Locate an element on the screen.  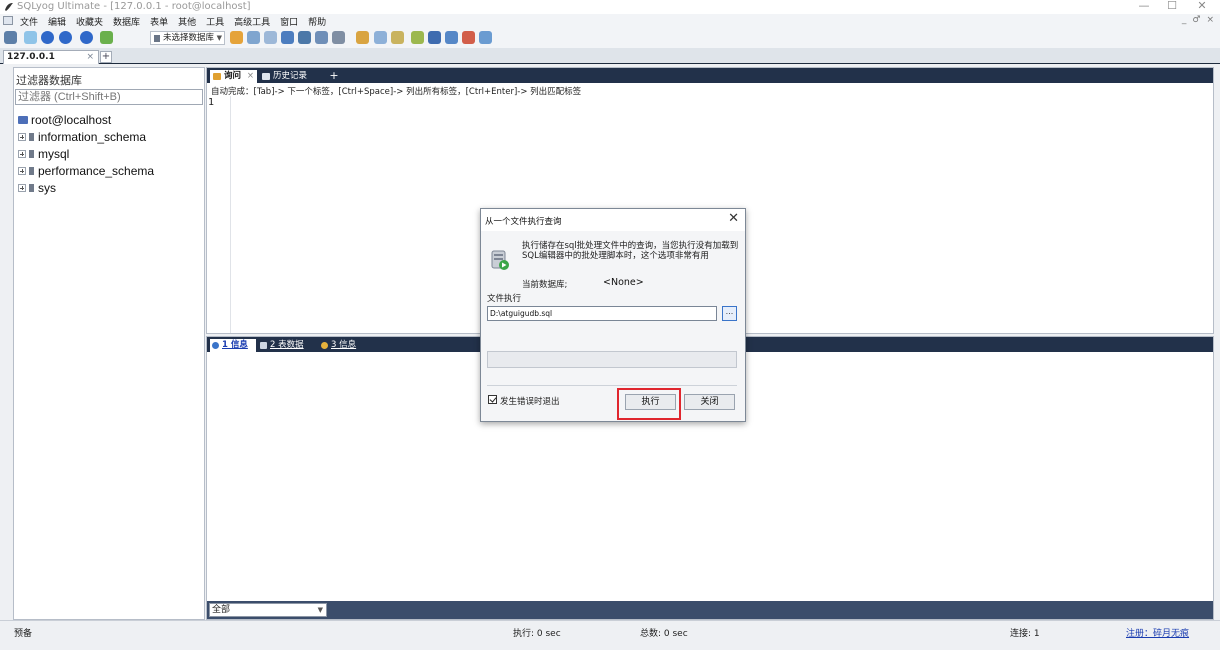
tab-info-label: 3 信息 is located at coordinates (344, 345).